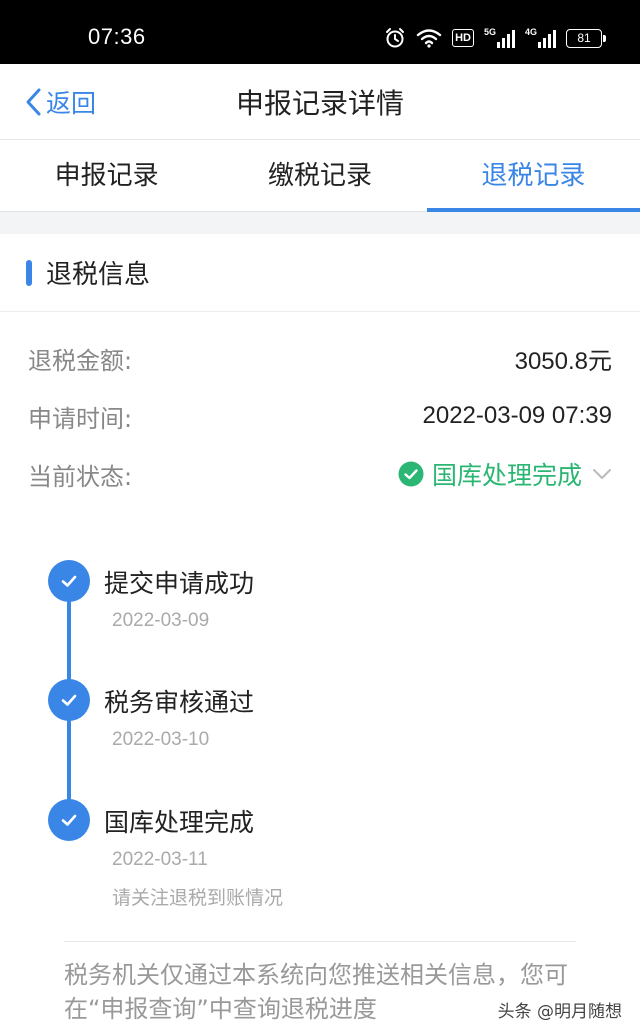 This screenshot has height=1036, width=640. Describe the element at coordinates (98, 275) in the screenshot. I see `section-title: 退税信息` at that location.